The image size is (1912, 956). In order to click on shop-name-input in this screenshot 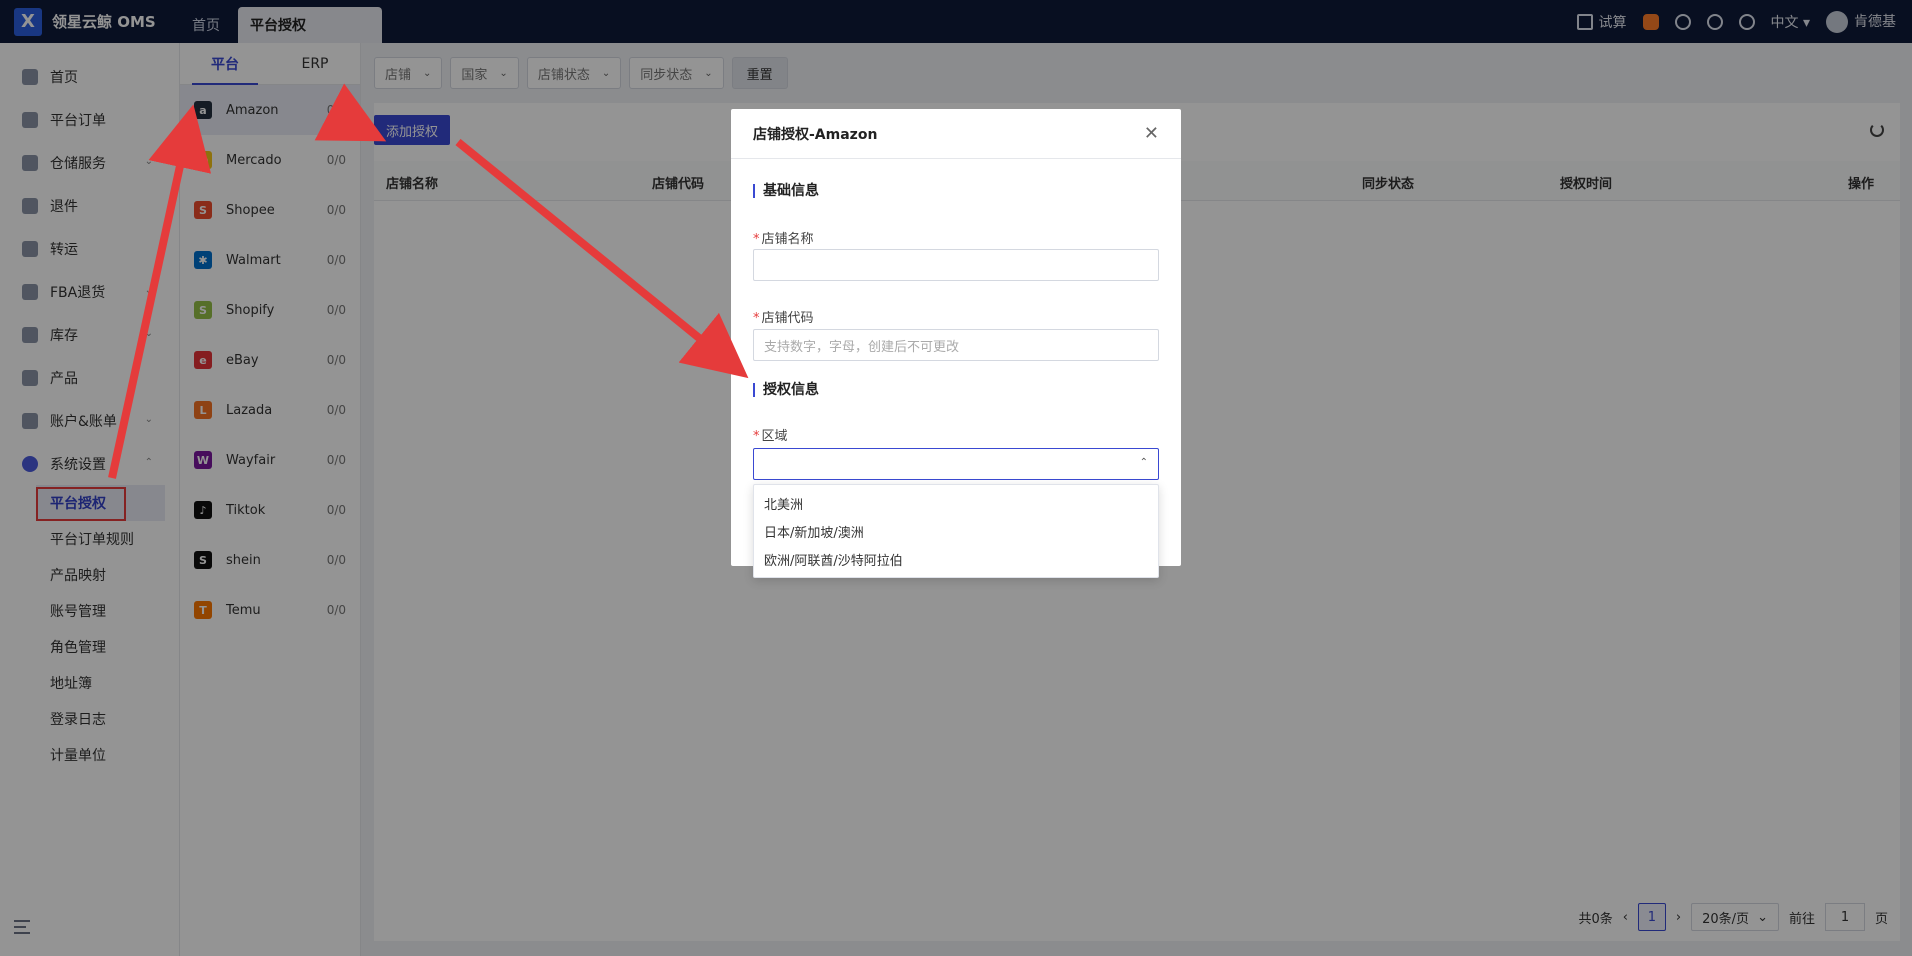, I will do `click(956, 265)`.